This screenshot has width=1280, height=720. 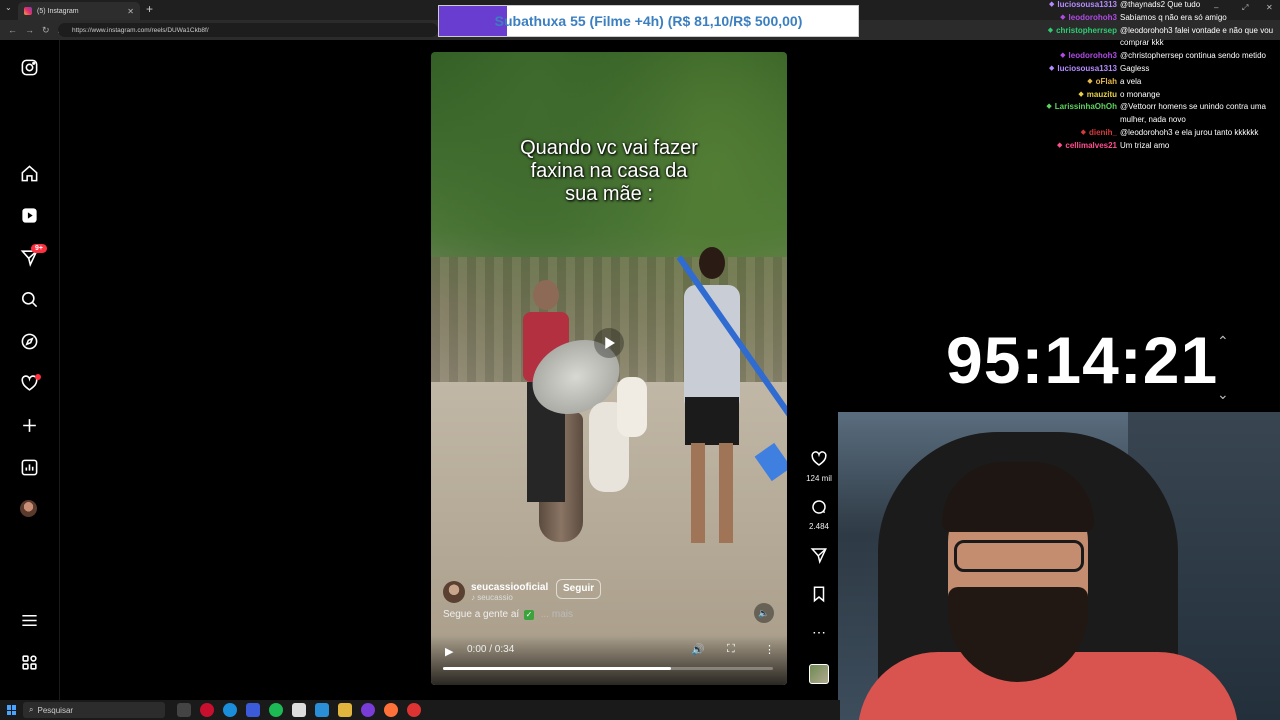 I want to click on chat-message: ◆ oFlah a vela, so click(x=1179, y=82).